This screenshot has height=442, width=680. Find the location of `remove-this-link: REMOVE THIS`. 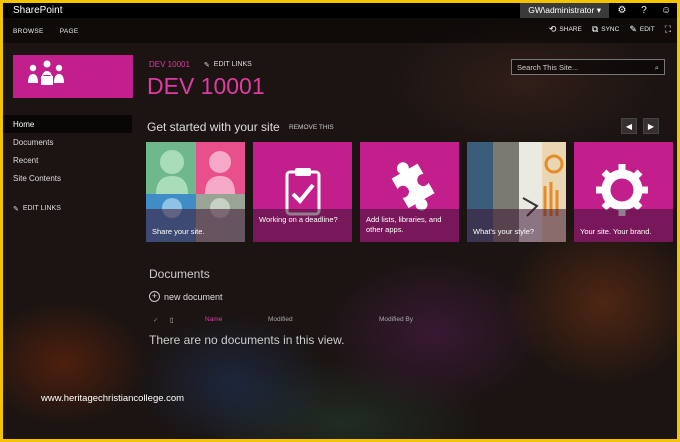

remove-this-link: REMOVE THIS is located at coordinates (311, 127).